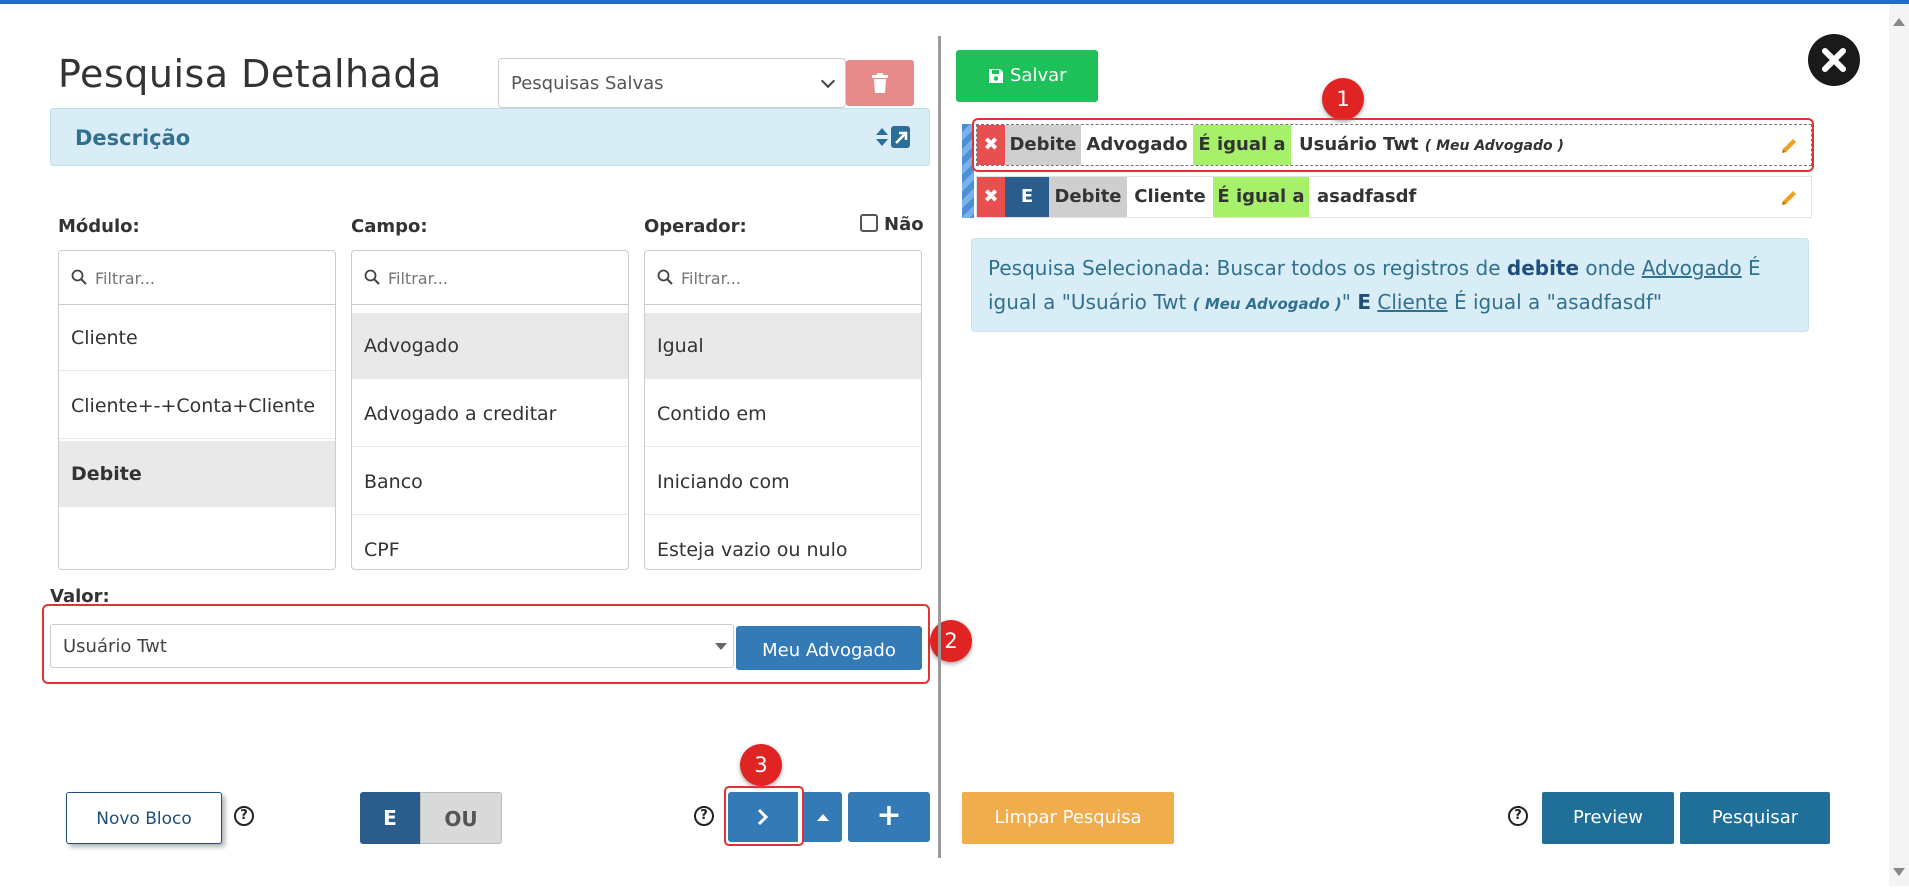 Image resolution: width=1909 pixels, height=890 pixels. What do you see at coordinates (783, 346) in the screenshot?
I see `list-item-selected: Igual` at bounding box center [783, 346].